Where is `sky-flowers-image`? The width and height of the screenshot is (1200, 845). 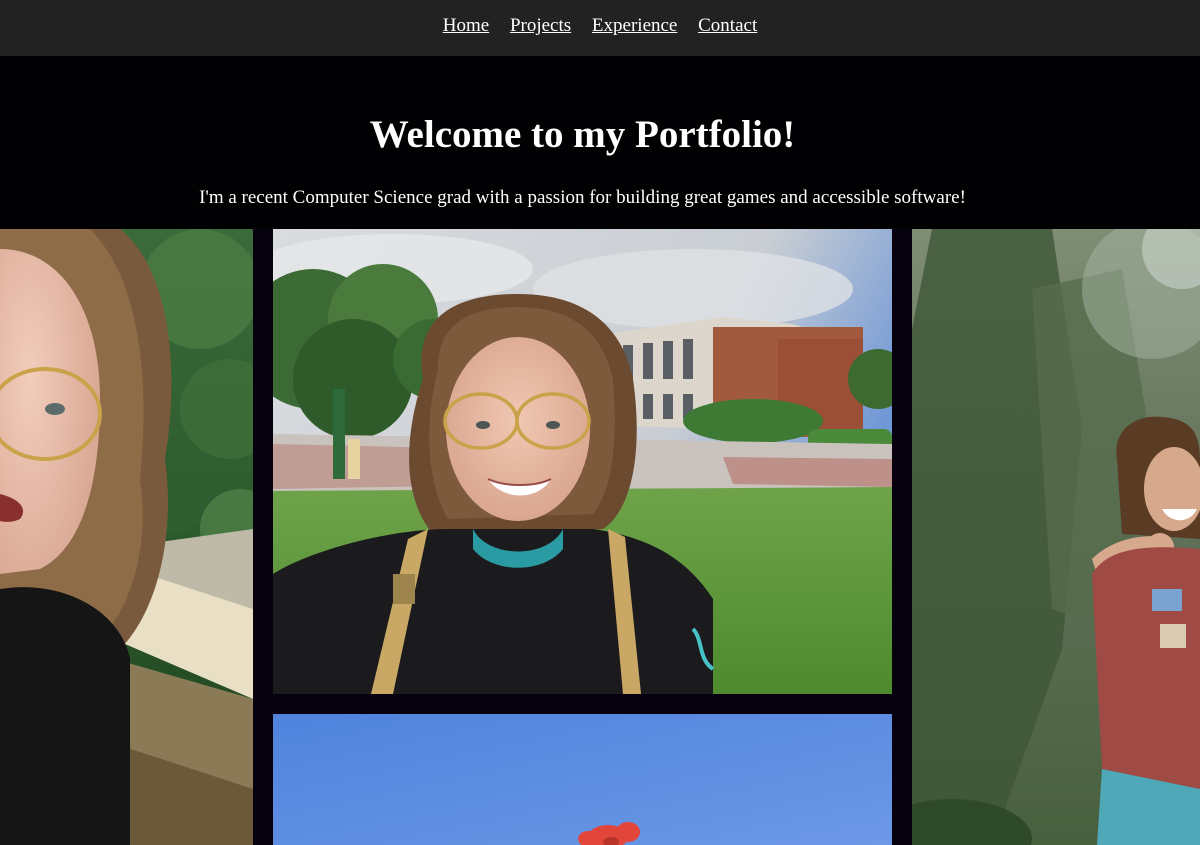 sky-flowers-image is located at coordinates (582, 779).